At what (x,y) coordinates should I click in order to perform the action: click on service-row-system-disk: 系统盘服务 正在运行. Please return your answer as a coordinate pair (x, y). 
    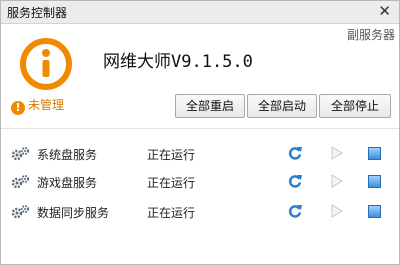
    Looking at the image, I should click on (200, 154).